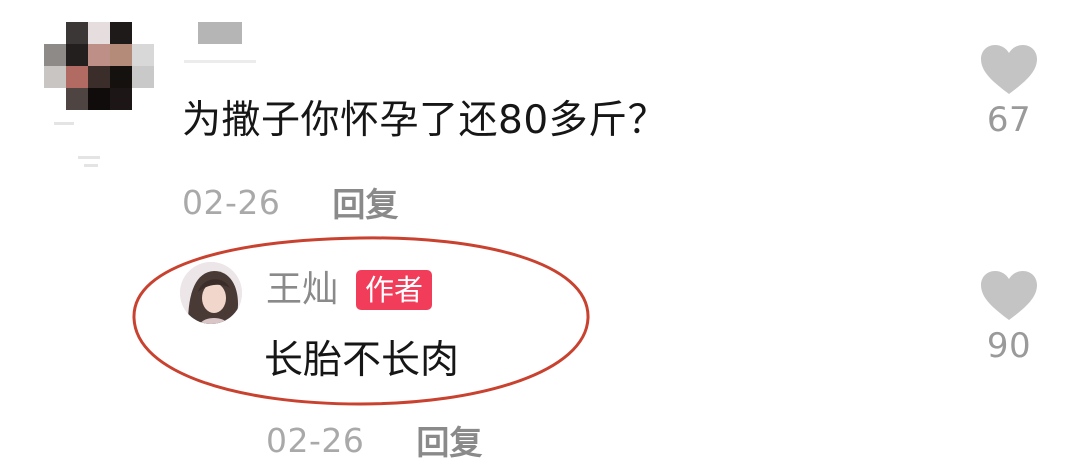  I want to click on like-count: 67, so click(1009, 120).